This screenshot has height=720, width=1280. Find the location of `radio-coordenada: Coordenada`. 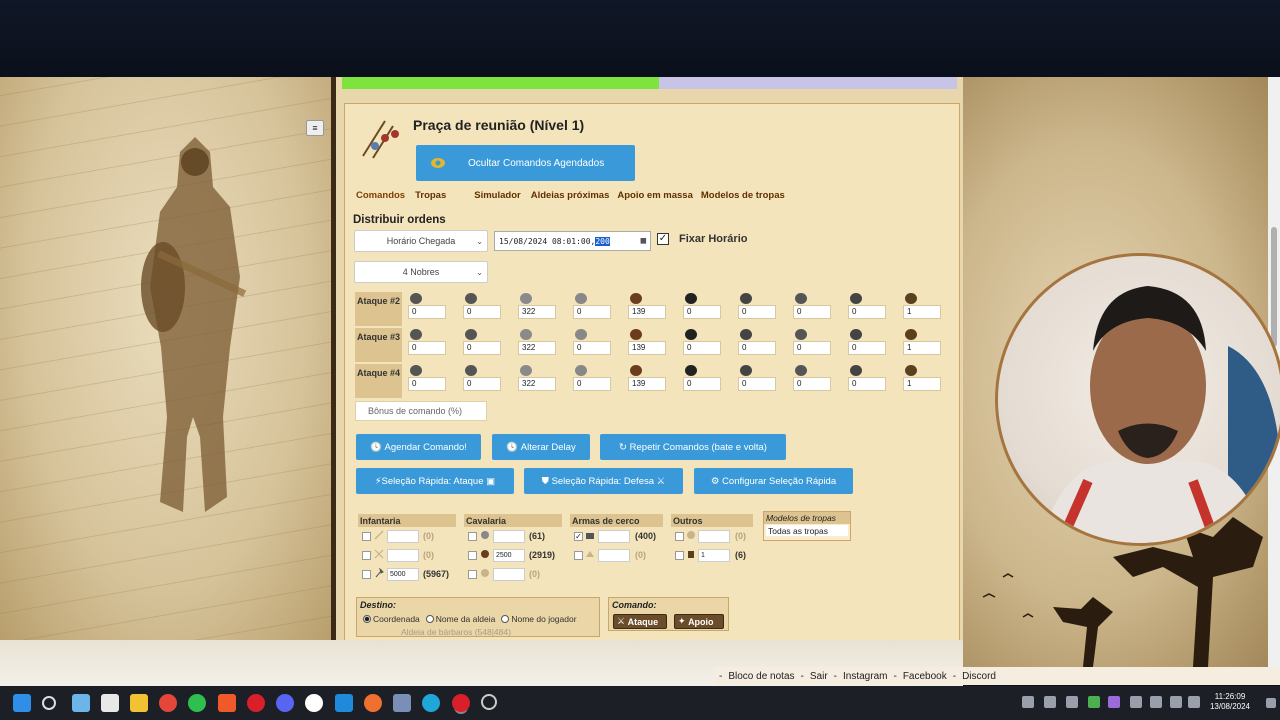

radio-coordenada: Coordenada is located at coordinates (391, 619).